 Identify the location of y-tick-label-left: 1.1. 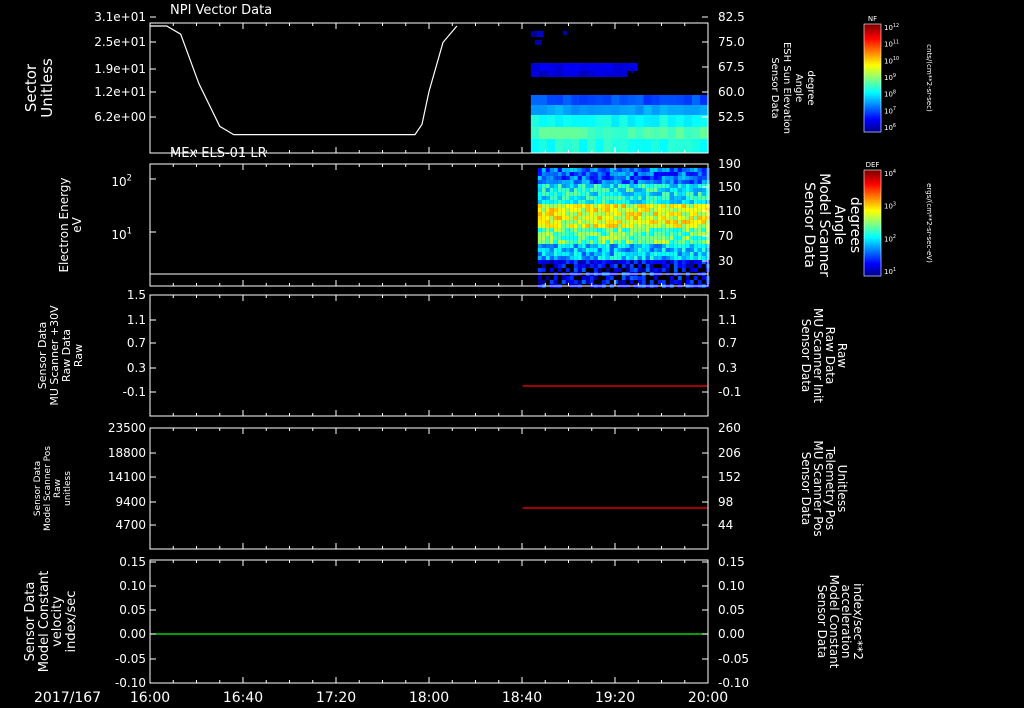
(136, 320).